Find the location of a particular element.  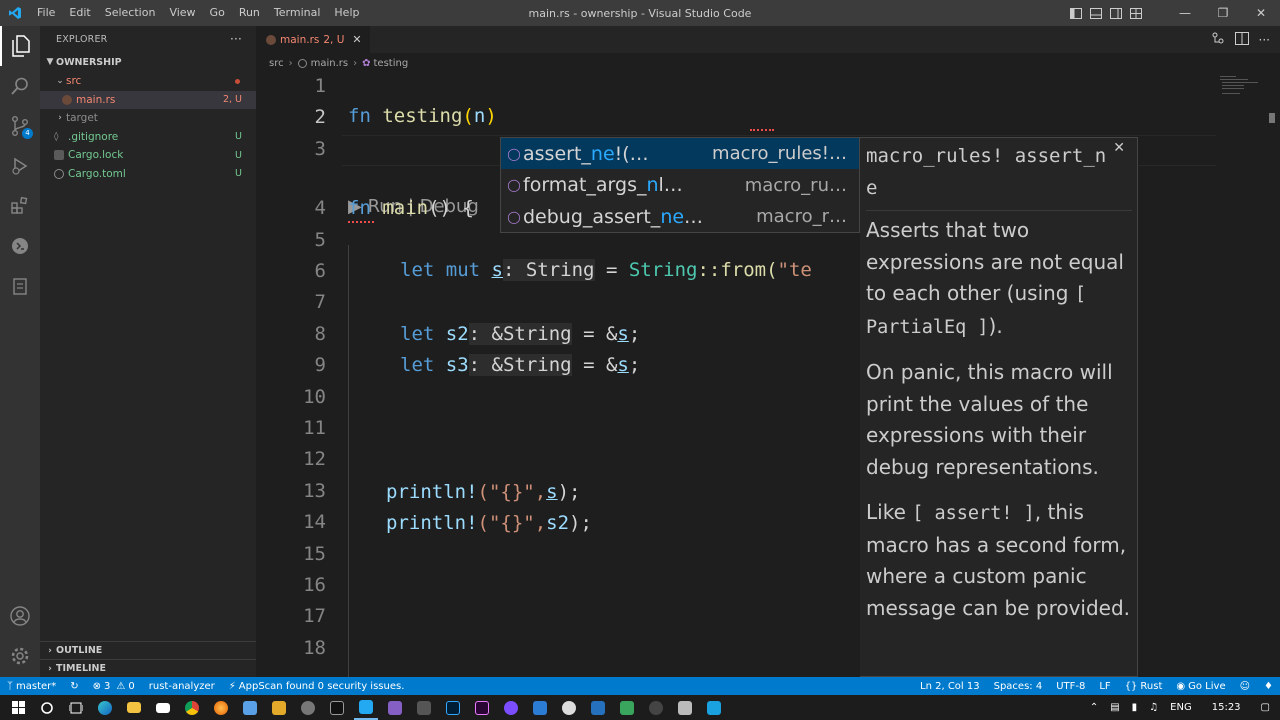

input-language: ENG is located at coordinates (1181, 707).